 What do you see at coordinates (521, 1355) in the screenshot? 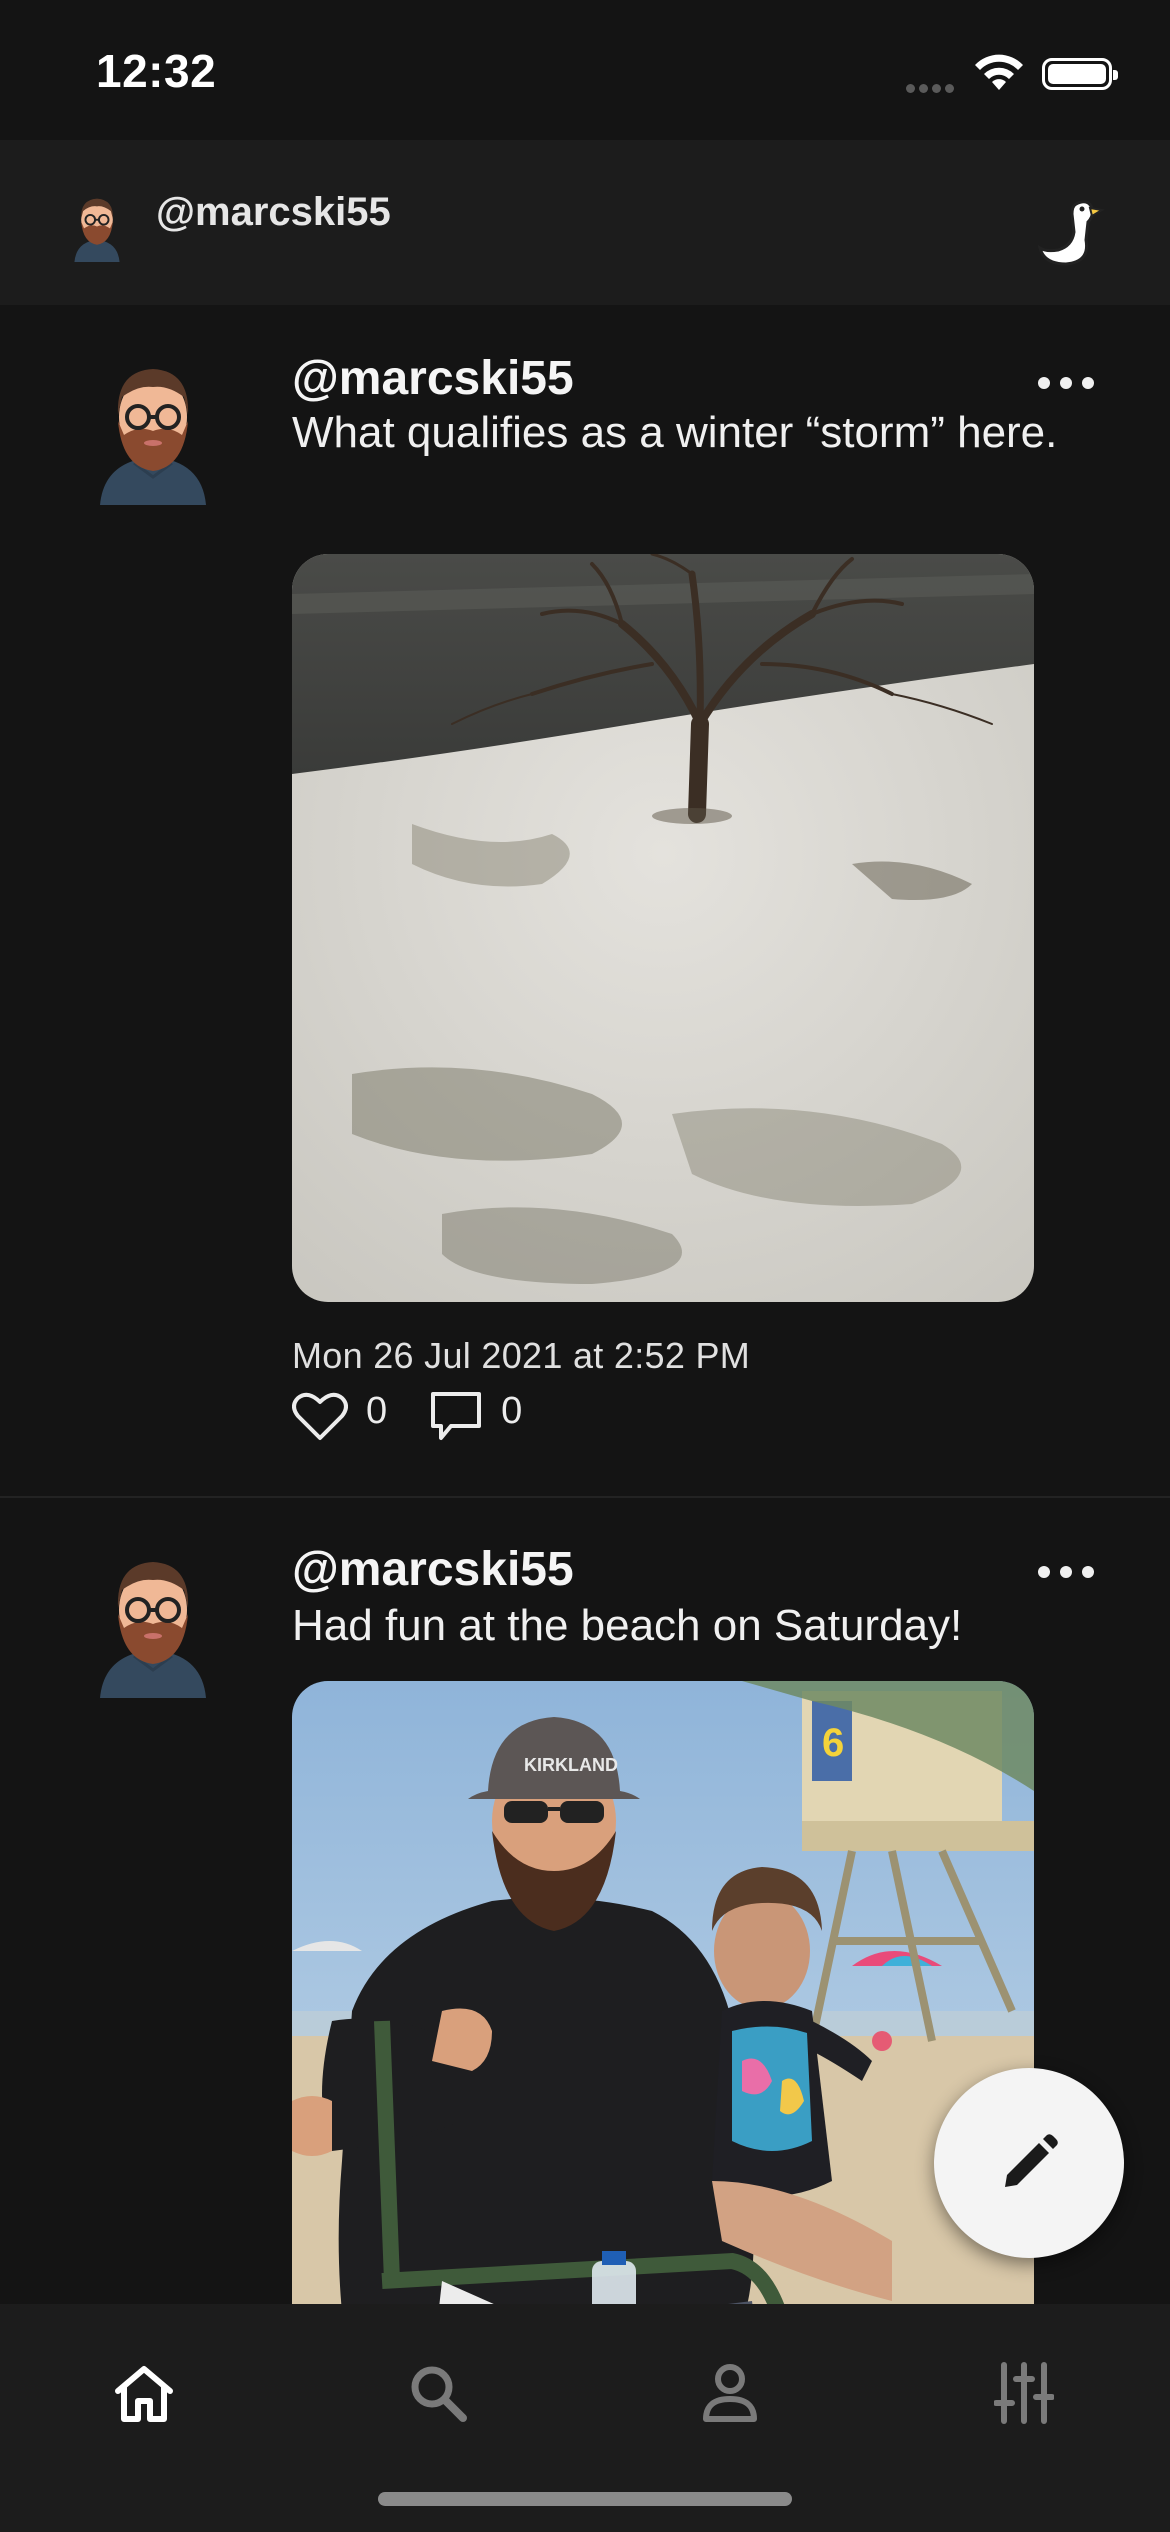
I see `post-date: Mon 26 Jul 2021 at 2:52 PM` at bounding box center [521, 1355].